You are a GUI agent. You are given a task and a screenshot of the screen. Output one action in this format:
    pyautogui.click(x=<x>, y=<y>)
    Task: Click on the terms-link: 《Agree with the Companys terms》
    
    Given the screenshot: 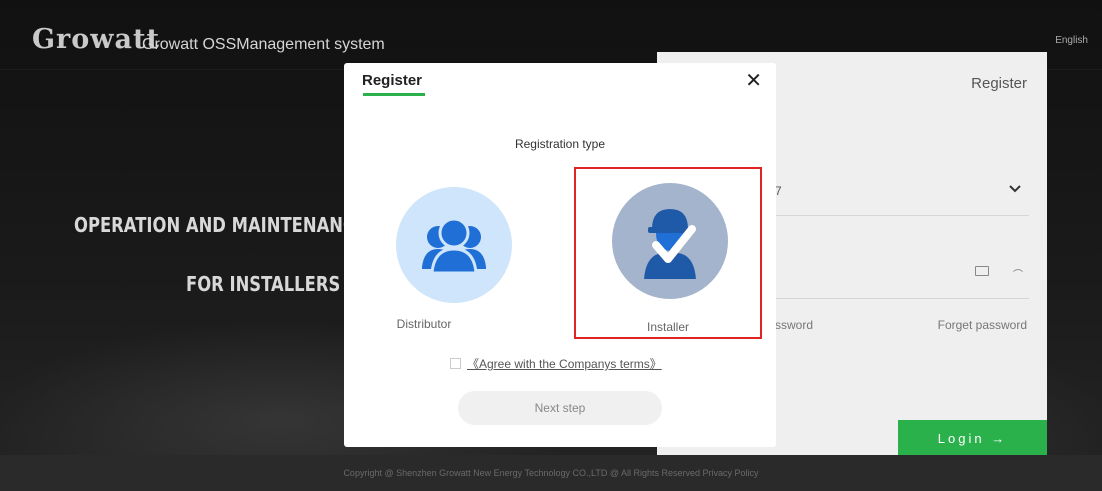 What is the action you would take?
    pyautogui.click(x=564, y=364)
    